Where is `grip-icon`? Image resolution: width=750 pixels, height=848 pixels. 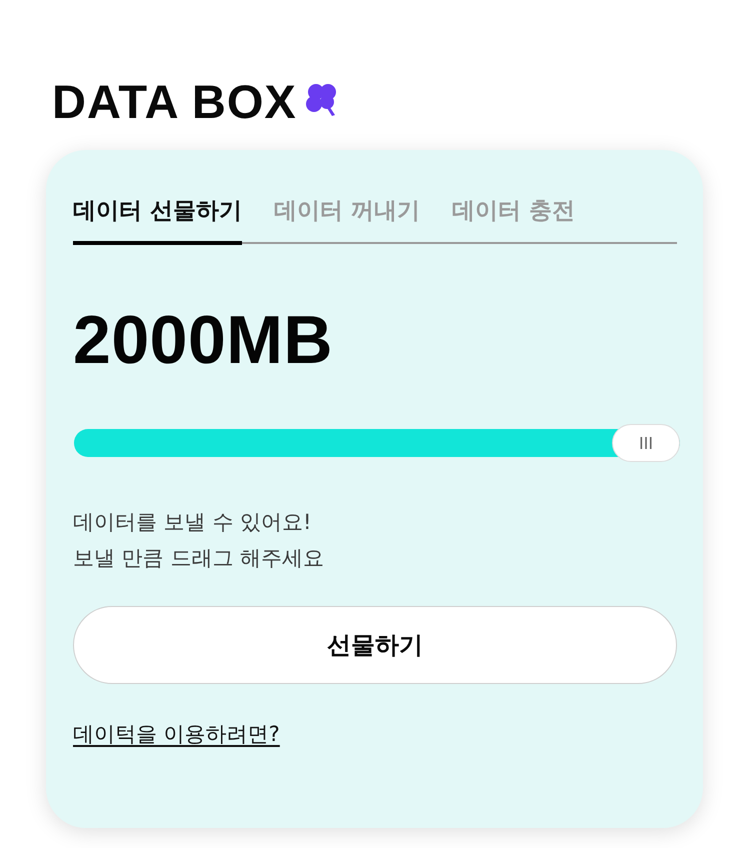 grip-icon is located at coordinates (646, 442).